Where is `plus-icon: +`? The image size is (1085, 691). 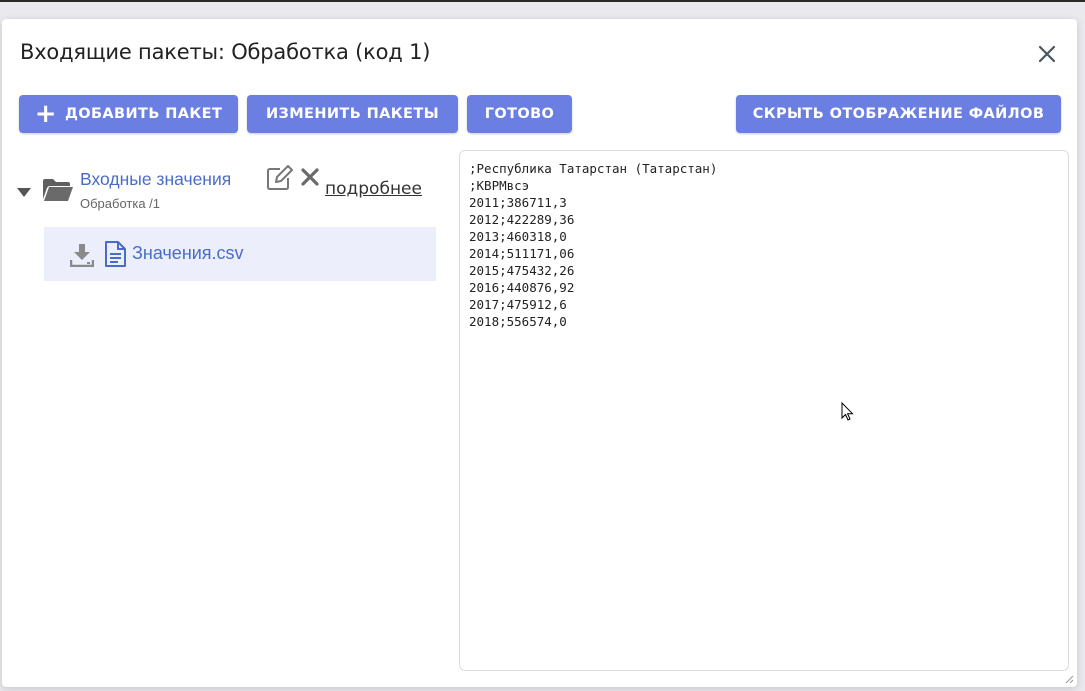 plus-icon: + is located at coordinates (45, 114).